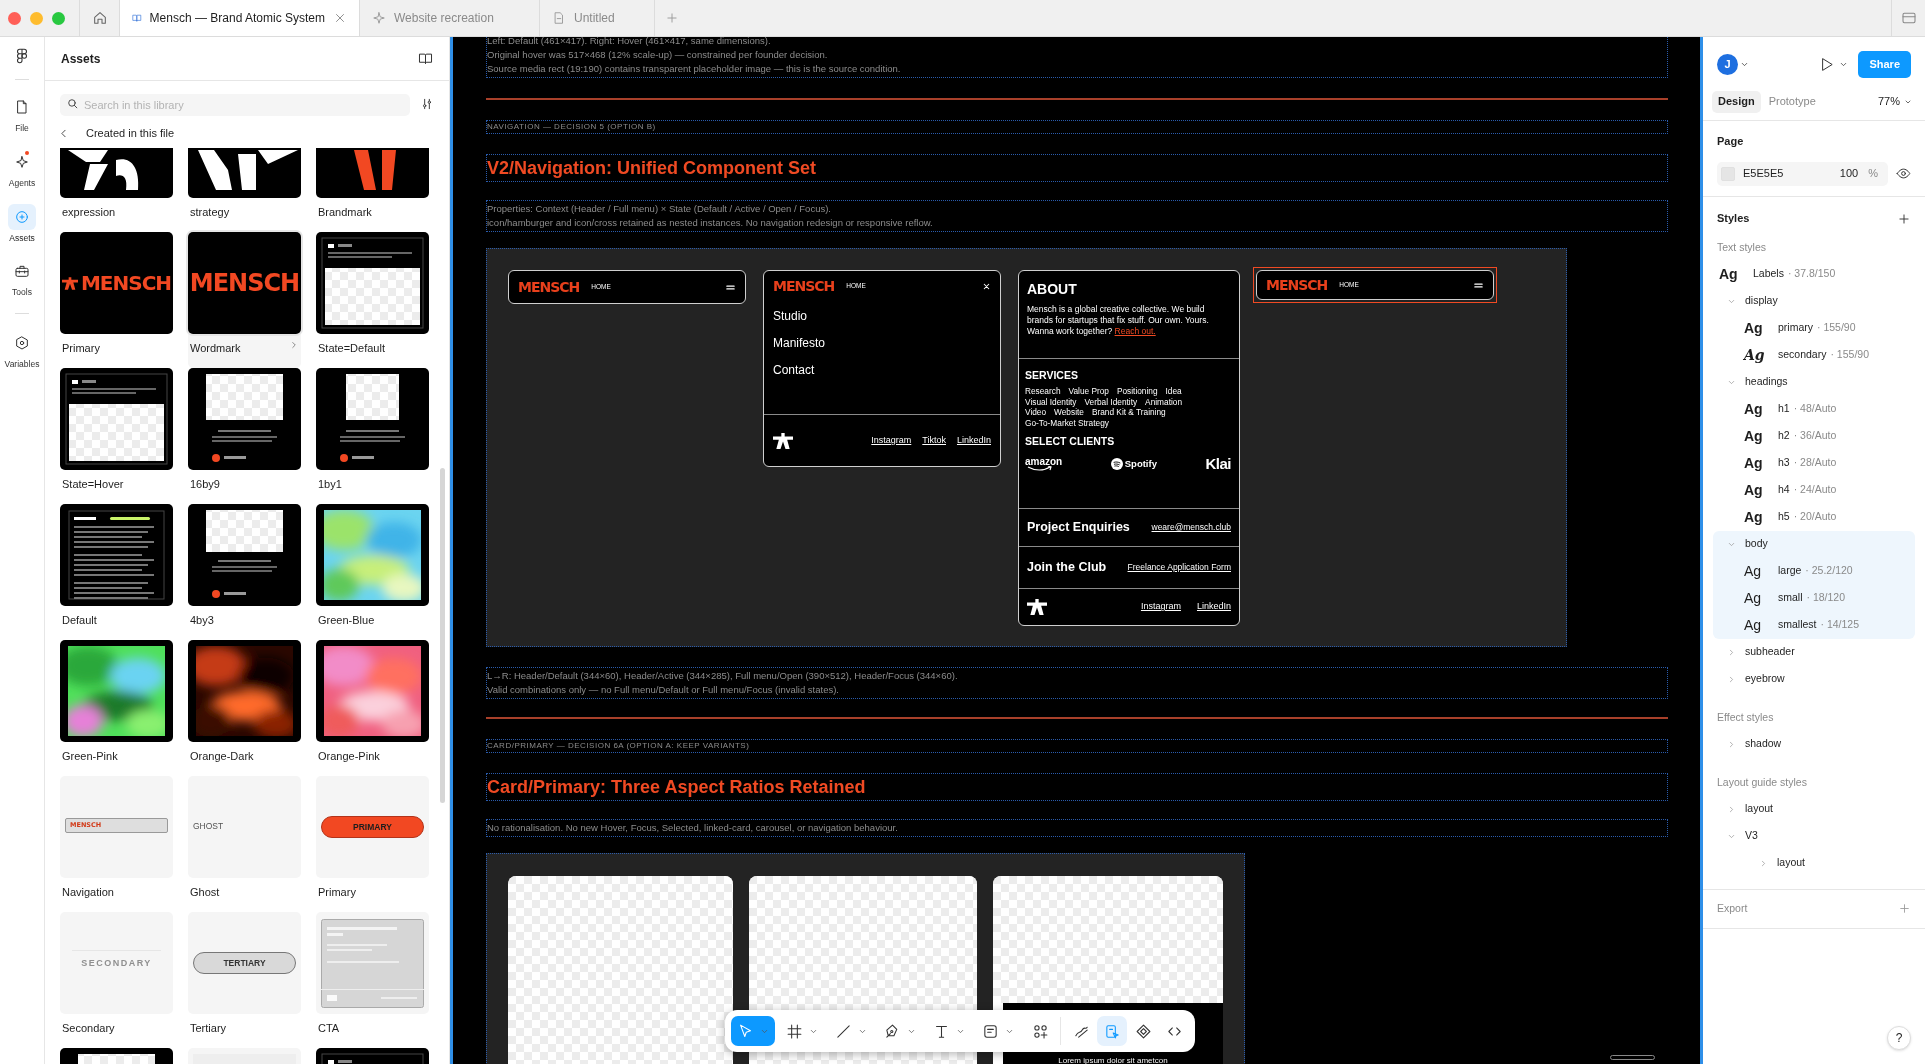 The width and height of the screenshot is (1925, 1064). What do you see at coordinates (1894, 101) in the screenshot?
I see `zoom-menu: 77%` at bounding box center [1894, 101].